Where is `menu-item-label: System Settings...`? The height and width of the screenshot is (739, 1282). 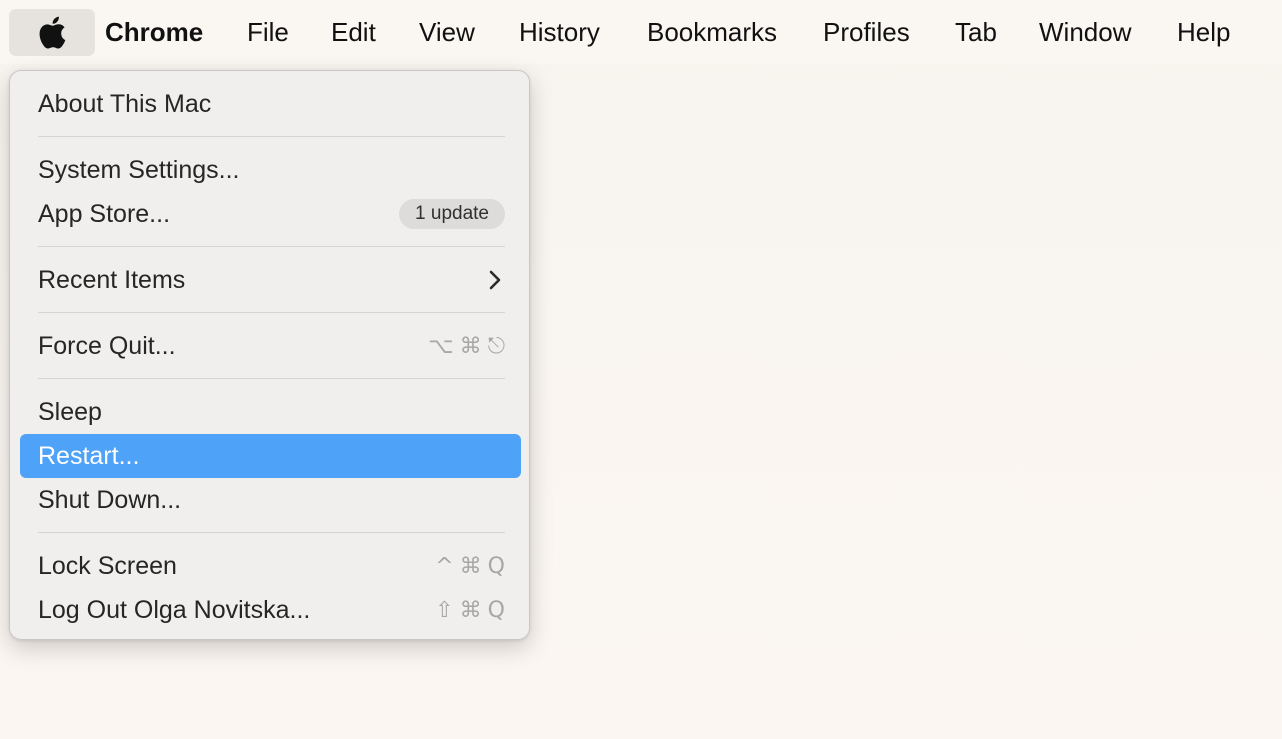
menu-item-label: System Settings... is located at coordinates (139, 170).